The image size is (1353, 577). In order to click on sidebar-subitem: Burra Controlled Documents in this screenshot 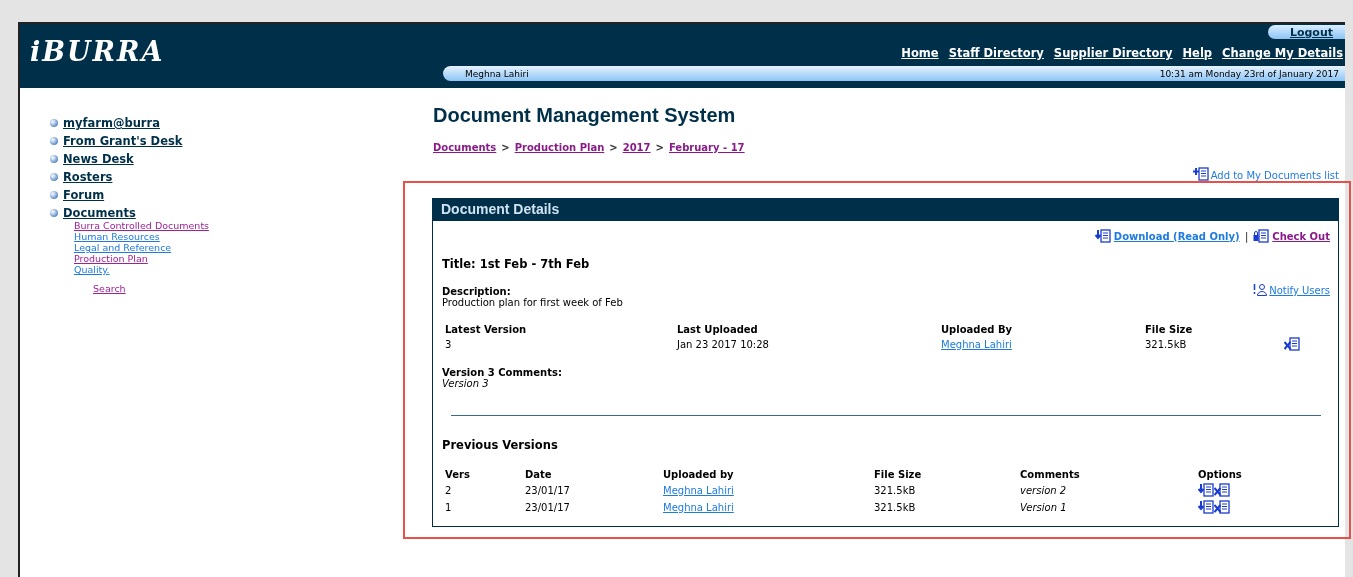, I will do `click(142, 225)`.